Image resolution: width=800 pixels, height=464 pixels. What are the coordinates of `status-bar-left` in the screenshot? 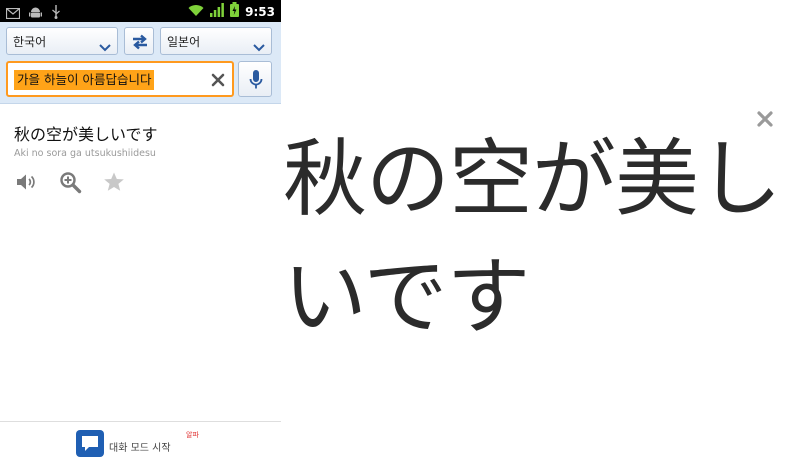 It's located at (33, 13).